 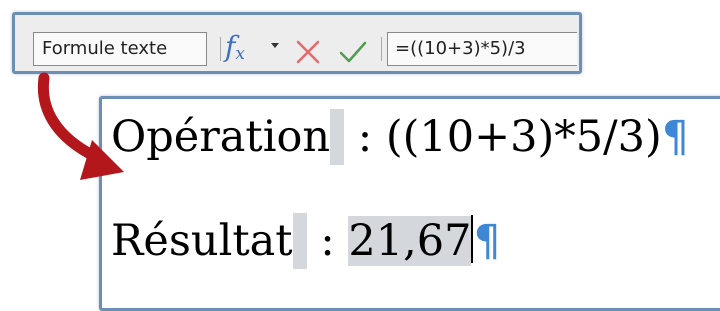 What do you see at coordinates (308, 52) in the screenshot?
I see `cancel-icon` at bounding box center [308, 52].